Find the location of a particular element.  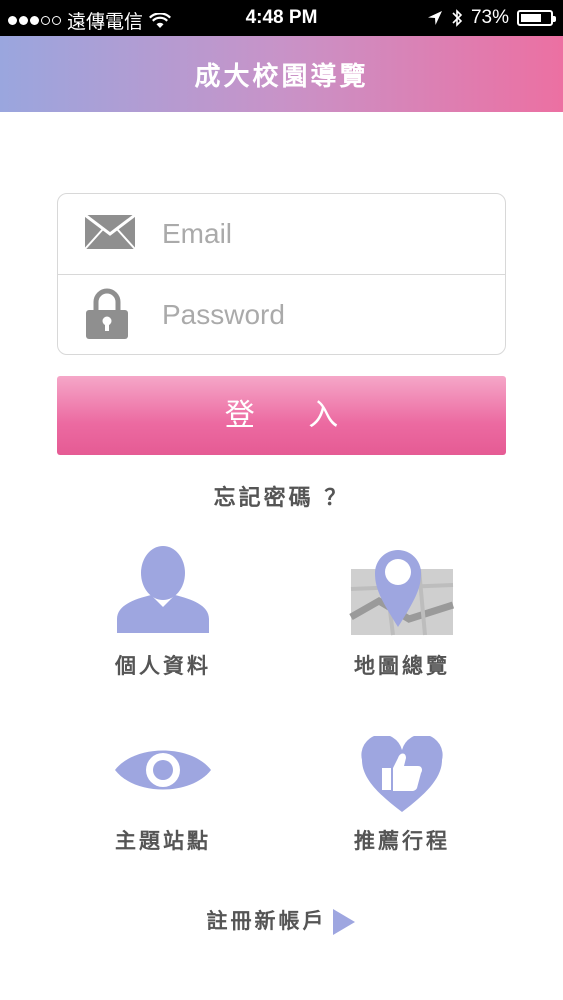

recommended-routes-label: 推薦行程 is located at coordinates (402, 841).